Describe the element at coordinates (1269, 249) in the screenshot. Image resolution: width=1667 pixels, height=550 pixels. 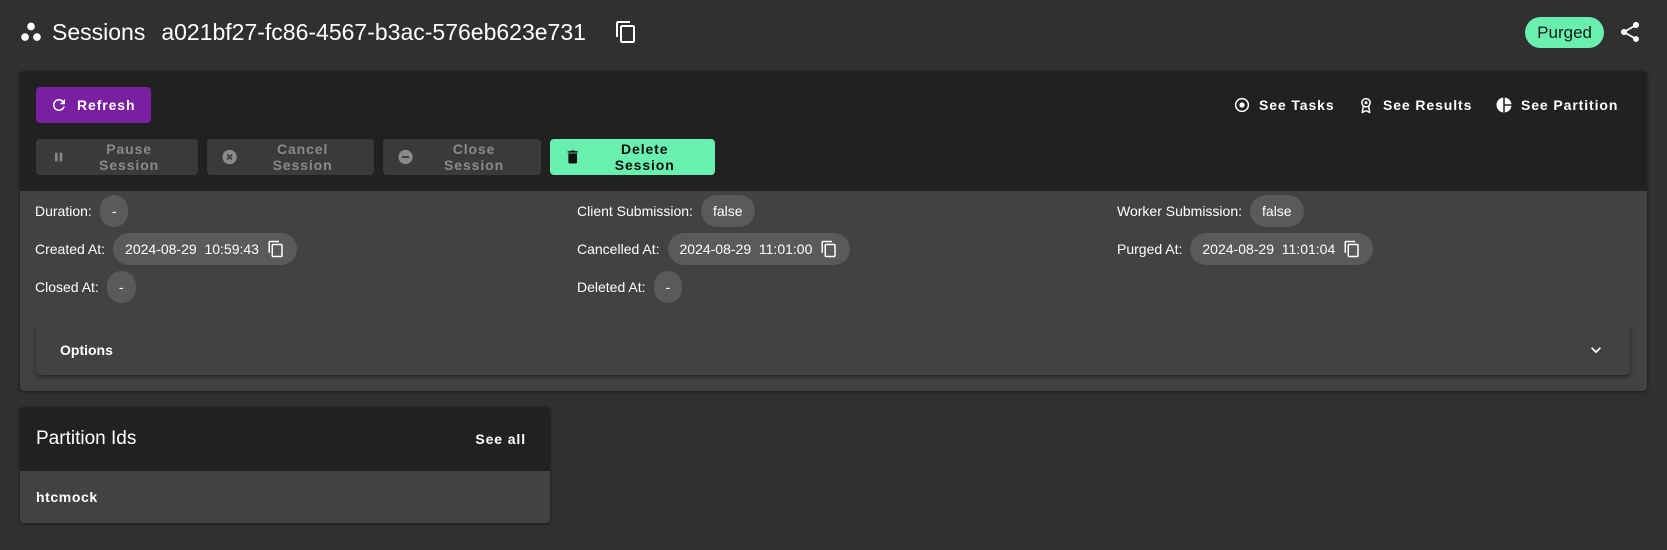
I see `purged-at-value: 2024-08-29 11:01:04` at that location.